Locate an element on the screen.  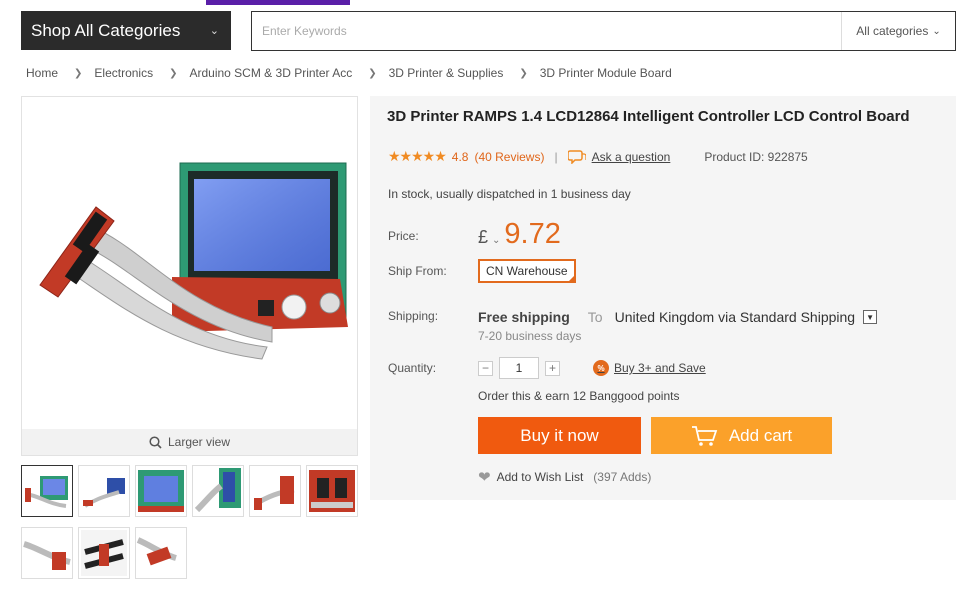
search-icon is located at coordinates (155, 442).